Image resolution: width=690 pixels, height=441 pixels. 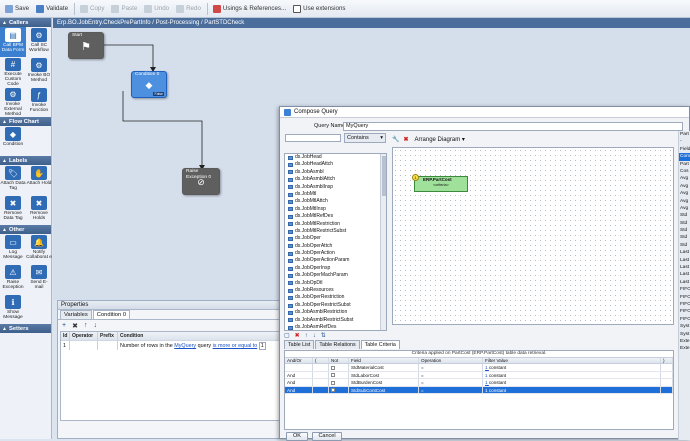 I want to click on wrench-icon: 🔧, so click(x=395, y=139).